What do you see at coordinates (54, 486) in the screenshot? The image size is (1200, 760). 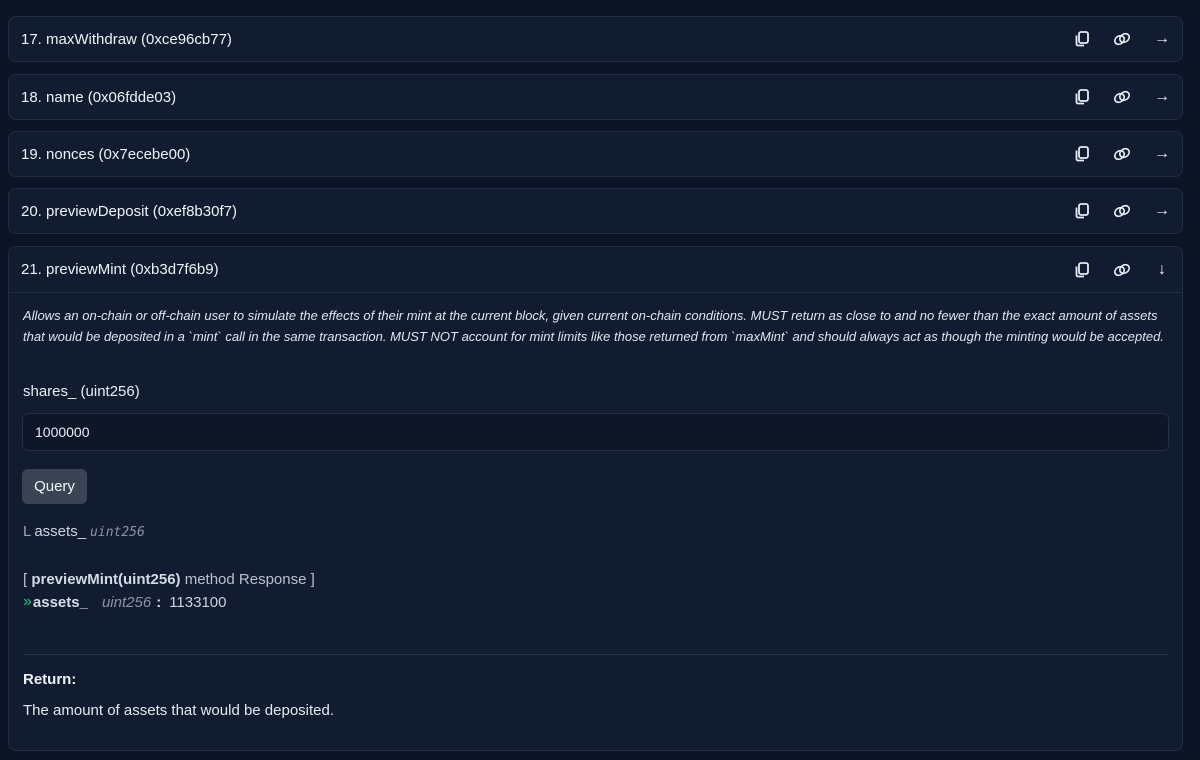 I see `query-button: Query` at bounding box center [54, 486].